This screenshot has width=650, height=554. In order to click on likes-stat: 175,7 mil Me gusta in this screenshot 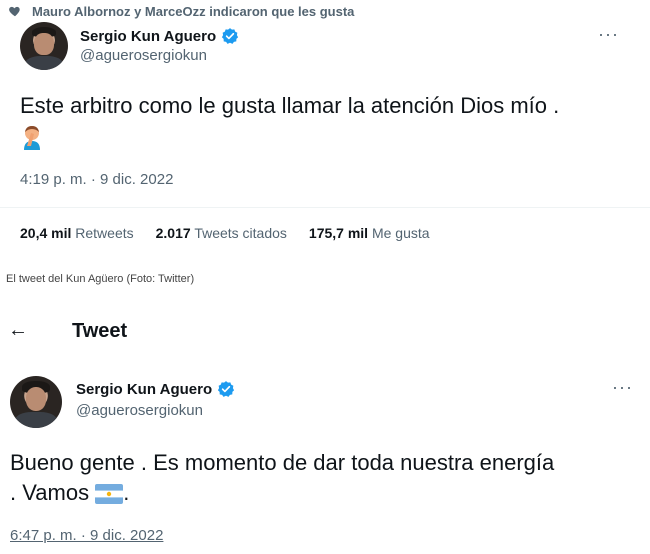, I will do `click(369, 233)`.